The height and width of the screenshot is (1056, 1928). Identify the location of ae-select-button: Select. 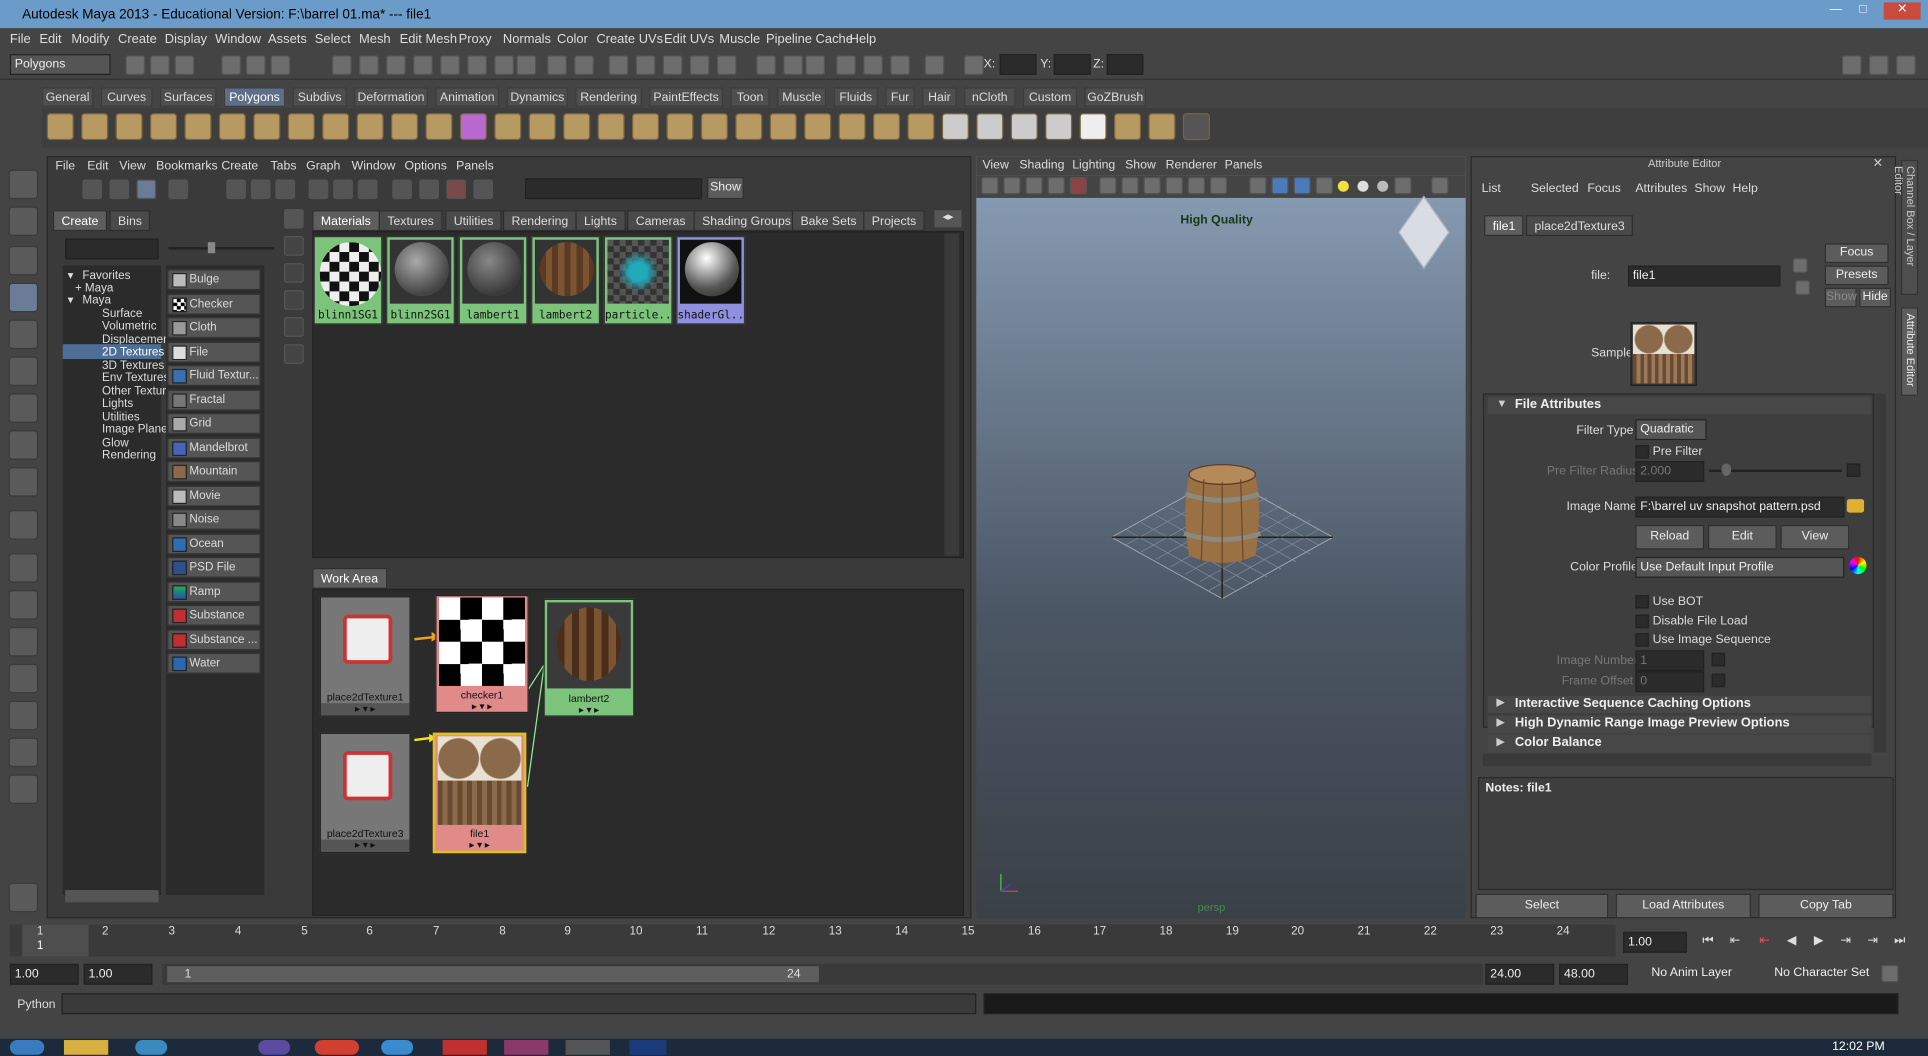
(1542, 906).